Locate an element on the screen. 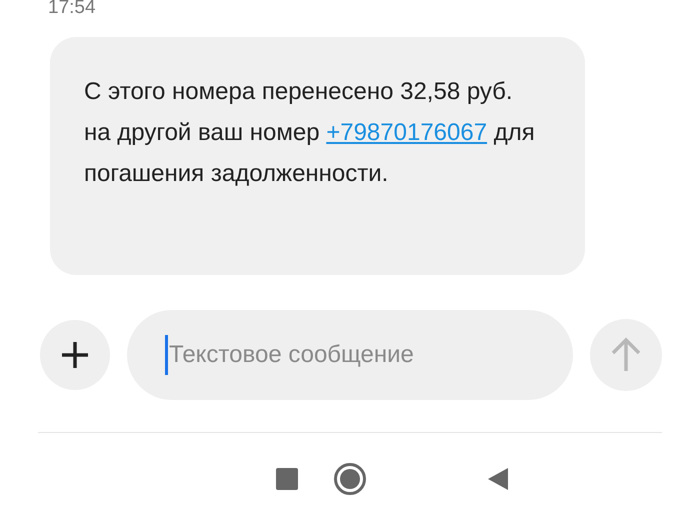 The height and width of the screenshot is (517, 700). home-button is located at coordinates (350, 479).